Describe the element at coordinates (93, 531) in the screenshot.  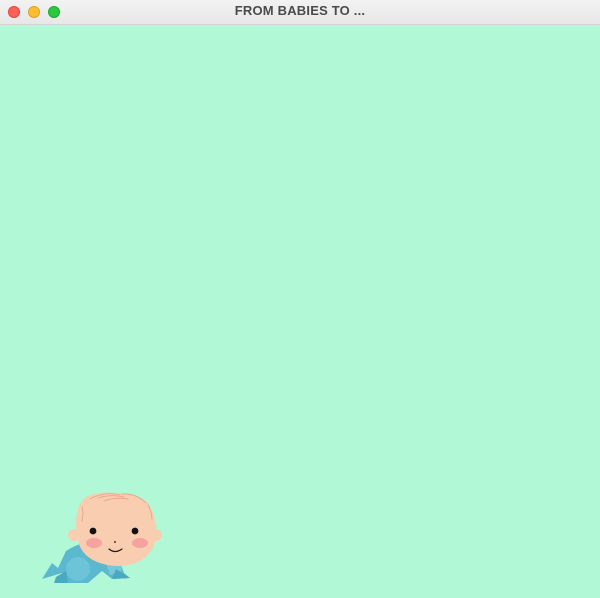
I see `left-eye` at that location.